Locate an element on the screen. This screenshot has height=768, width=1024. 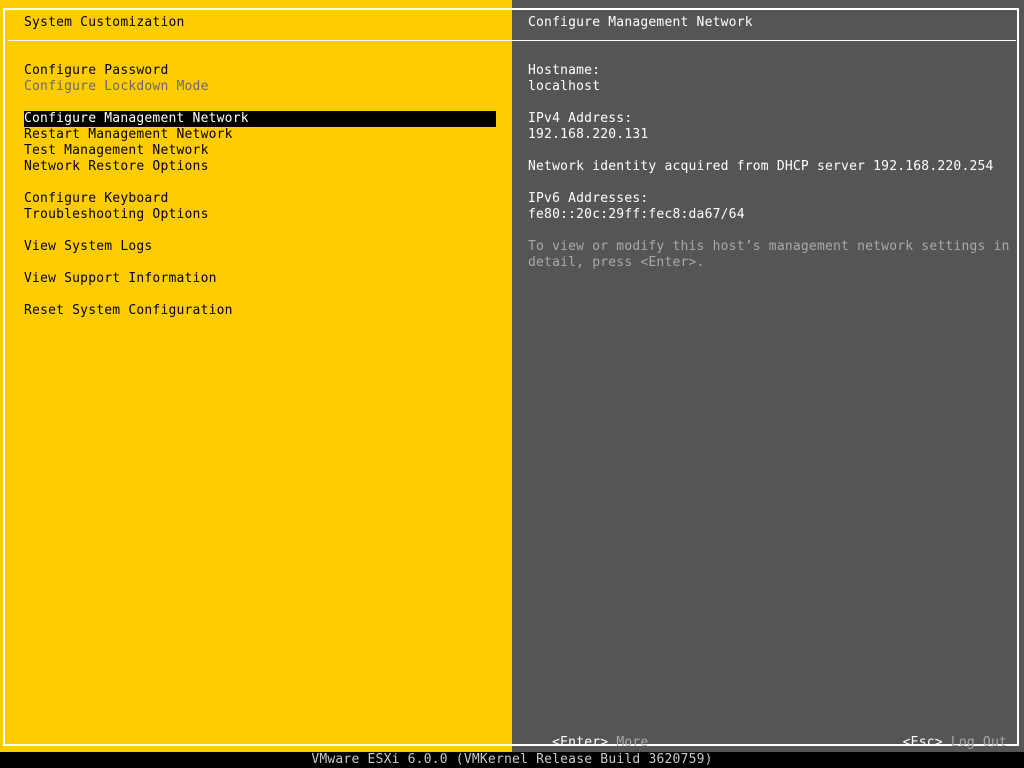
menu-item-reset-system-configuration: Reset System Configuration is located at coordinates (260, 311).